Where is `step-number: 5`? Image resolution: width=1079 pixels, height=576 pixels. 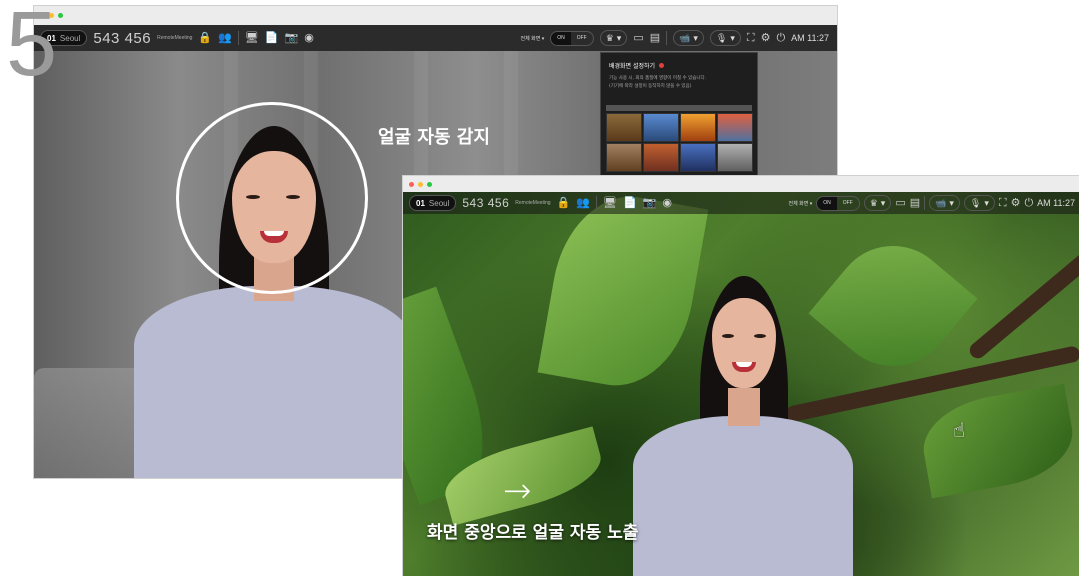 step-number: 5 is located at coordinates (31, 47).